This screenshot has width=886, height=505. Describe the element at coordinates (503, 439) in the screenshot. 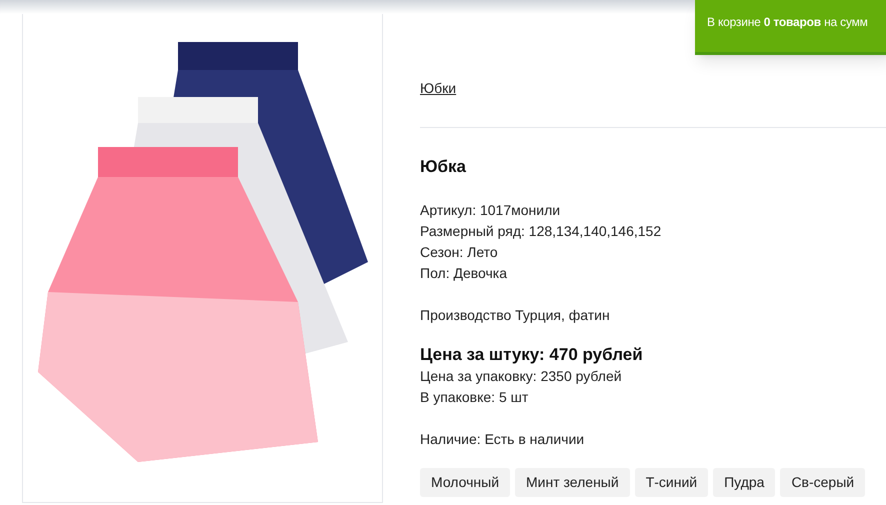

I see `availability: Наличие: Есть в наличии` at that location.